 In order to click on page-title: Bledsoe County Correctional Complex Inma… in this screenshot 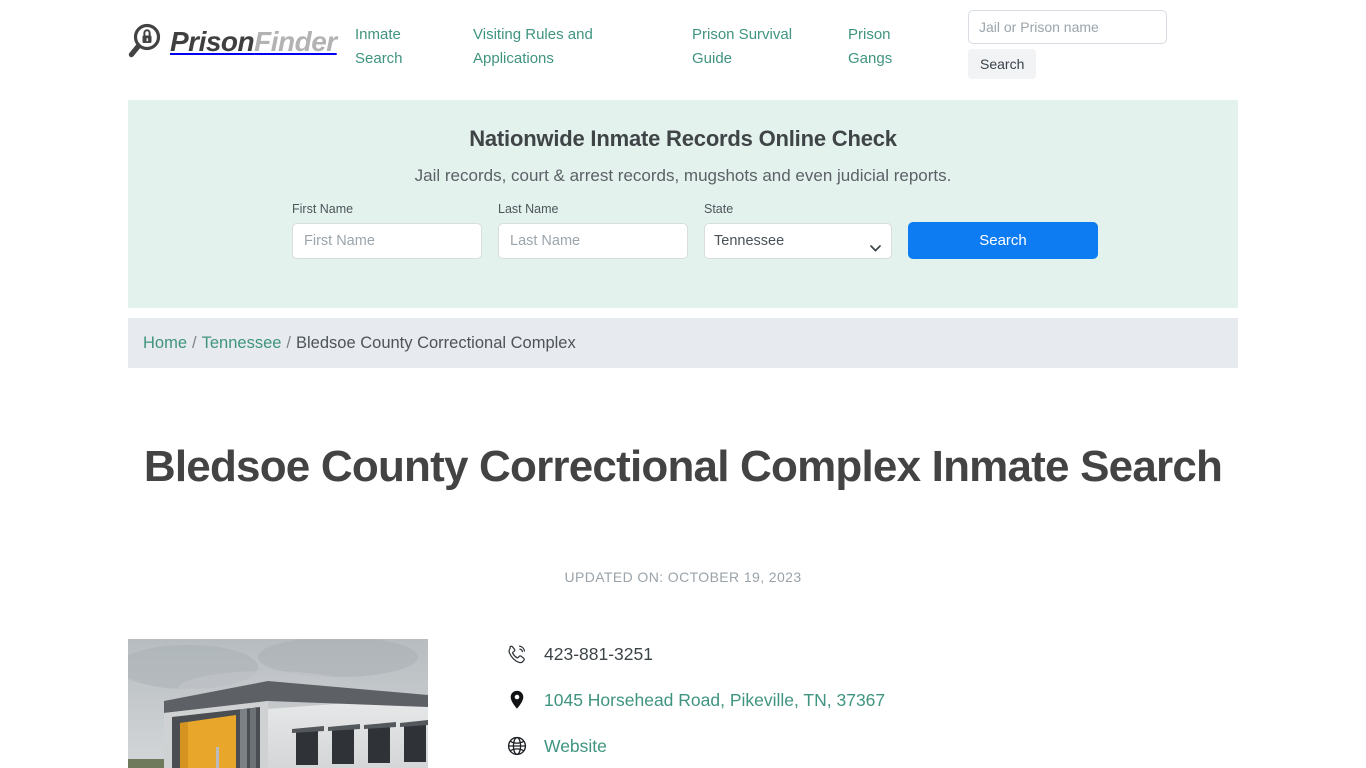, I will do `click(683, 466)`.